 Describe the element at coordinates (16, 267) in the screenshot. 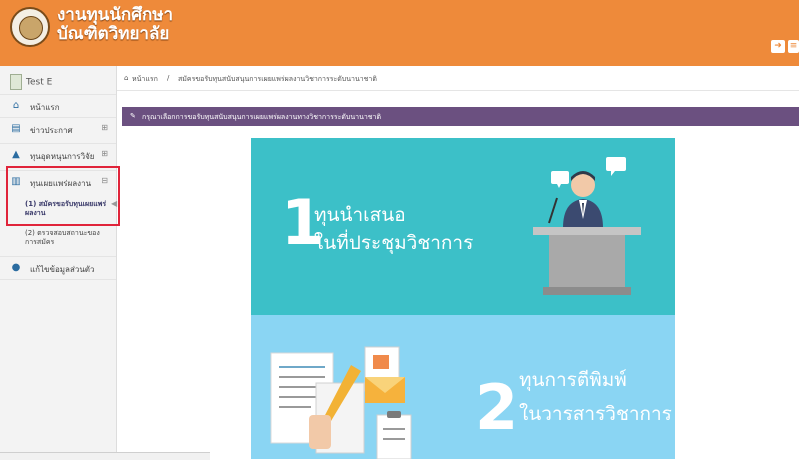

I see `user-icon: ●` at that location.